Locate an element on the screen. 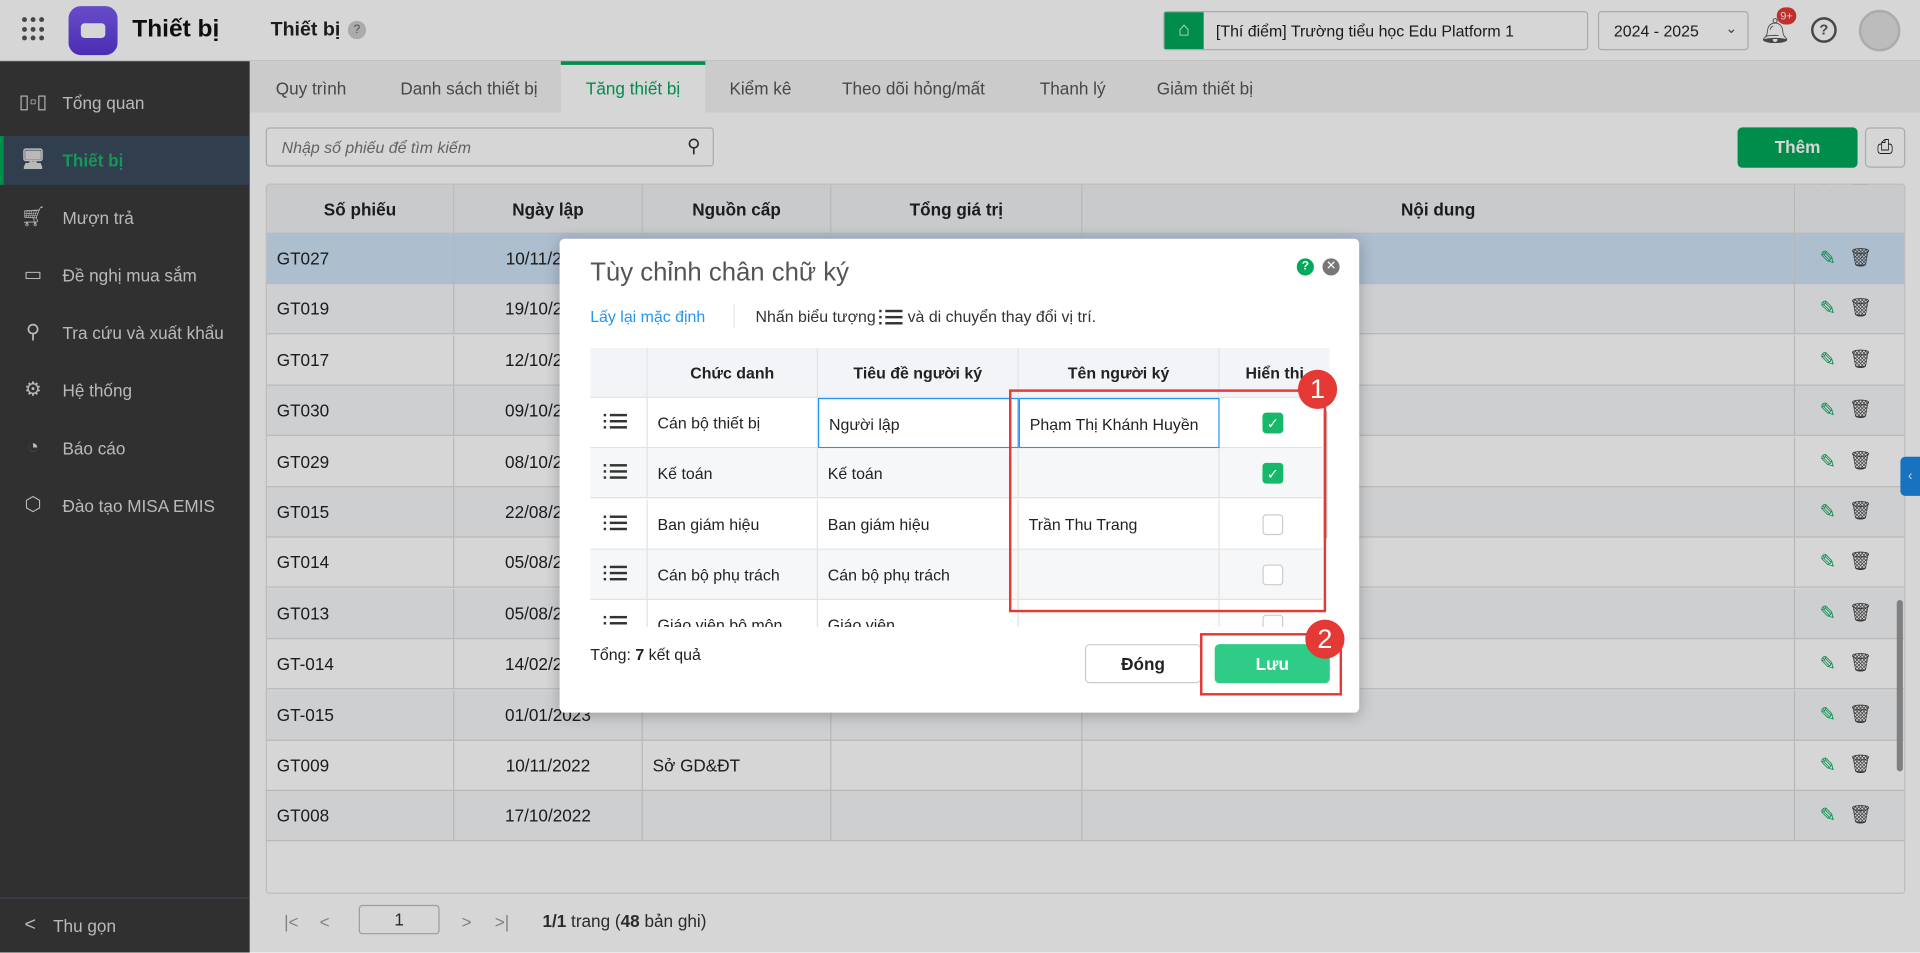  close-button: Đóng is located at coordinates (1143, 664).